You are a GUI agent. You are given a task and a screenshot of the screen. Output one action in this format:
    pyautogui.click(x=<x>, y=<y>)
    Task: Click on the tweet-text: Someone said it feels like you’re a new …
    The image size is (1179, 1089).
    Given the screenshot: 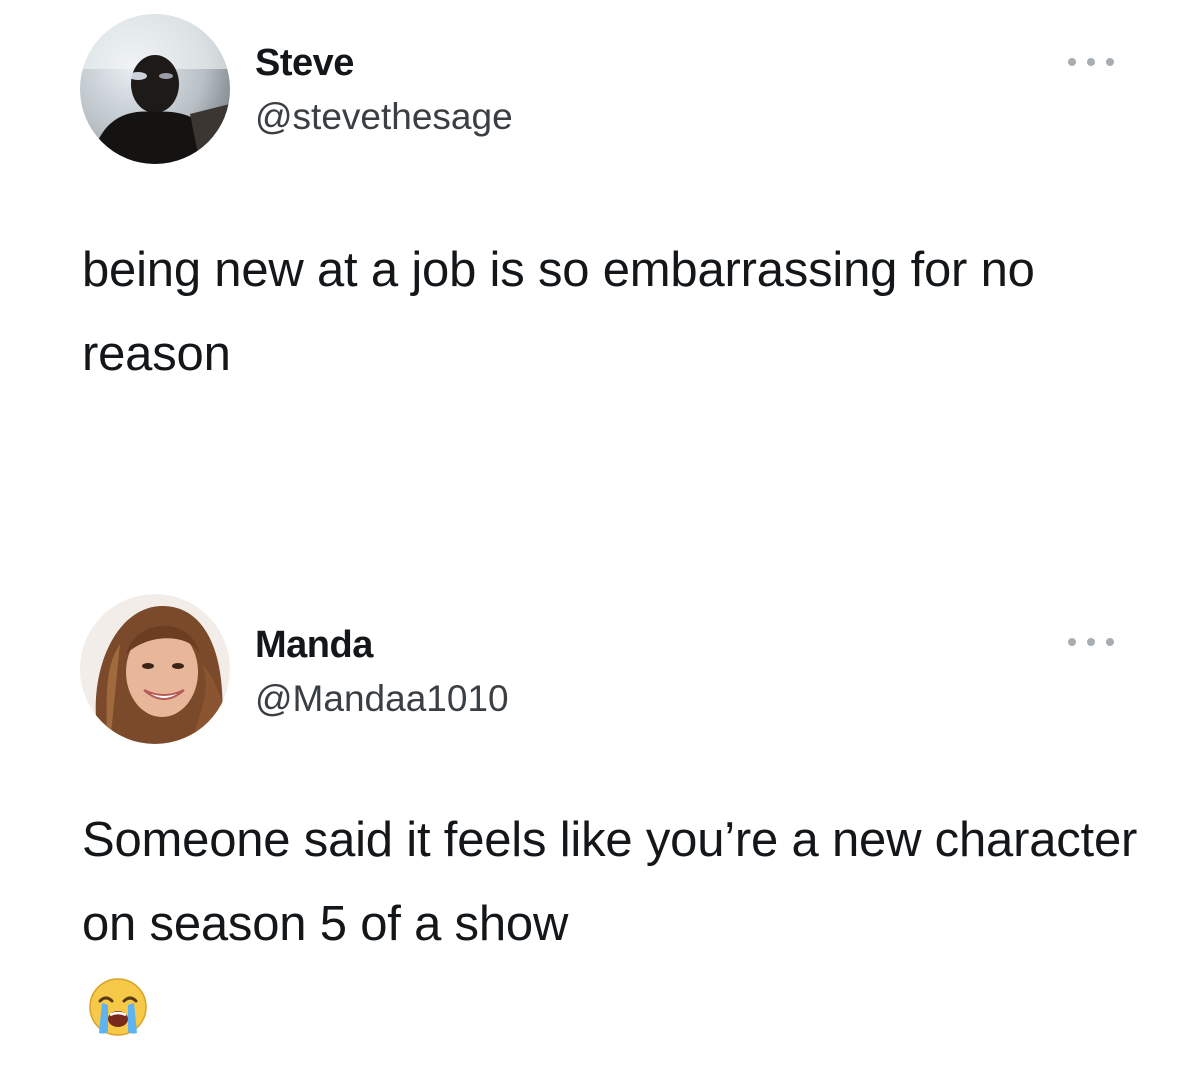 What is the action you would take?
    pyautogui.click(x=610, y=882)
    